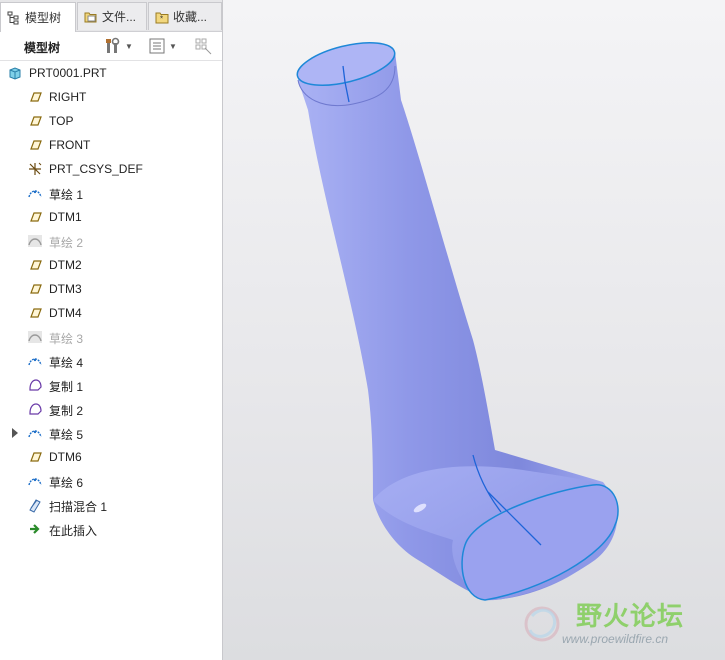 Image resolution: width=725 pixels, height=660 pixels. Describe the element at coordinates (73, 531) in the screenshot. I see `tree-item-label: 在此插入` at that location.